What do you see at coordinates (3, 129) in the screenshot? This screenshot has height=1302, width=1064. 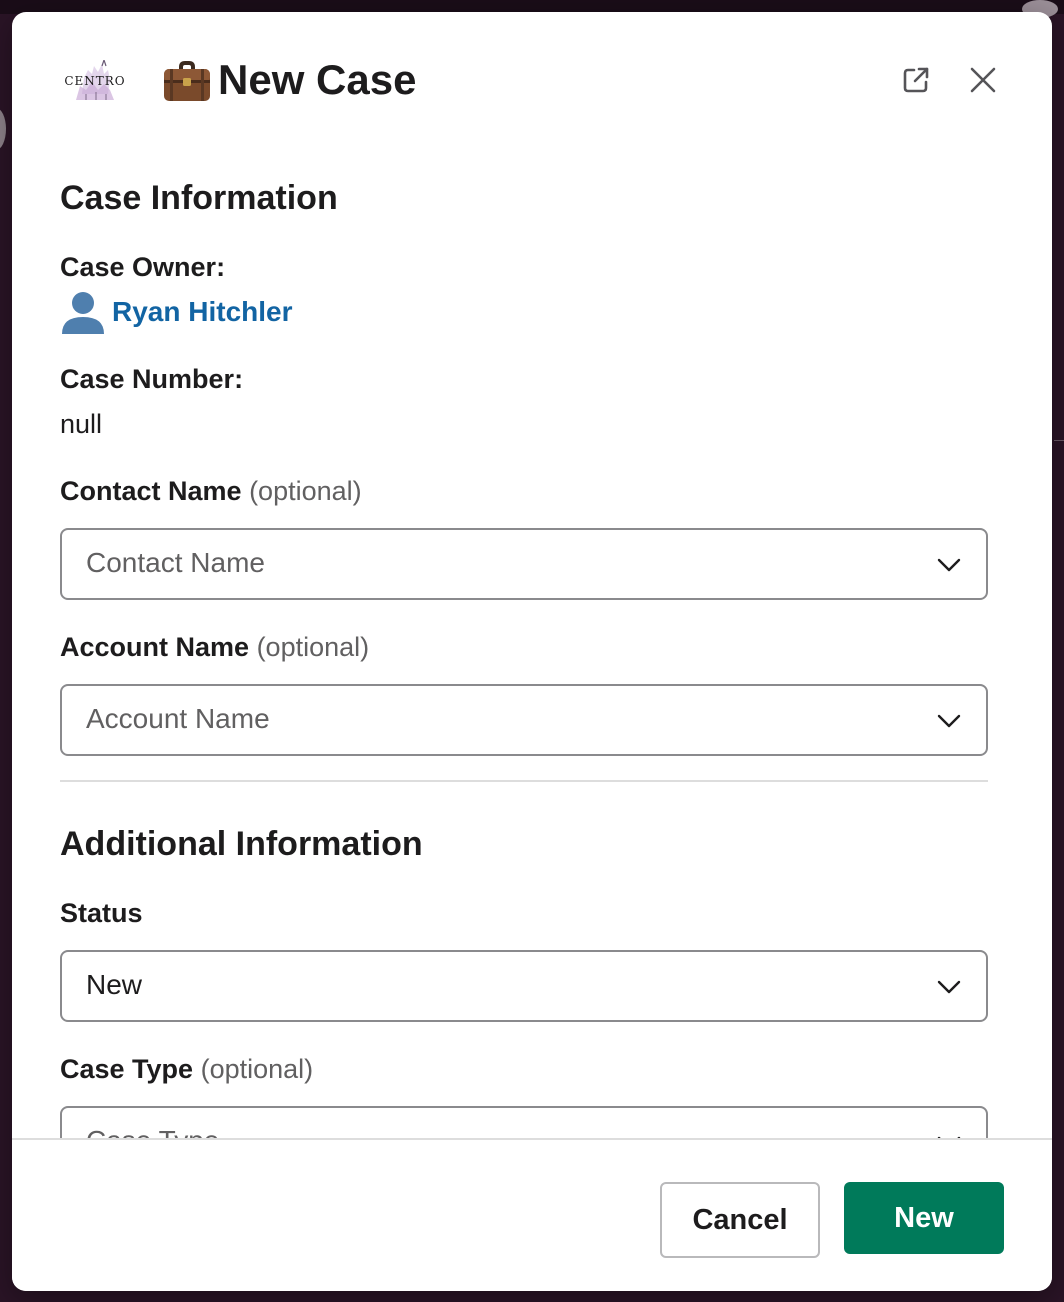 I see `background-scroll-knob` at bounding box center [3, 129].